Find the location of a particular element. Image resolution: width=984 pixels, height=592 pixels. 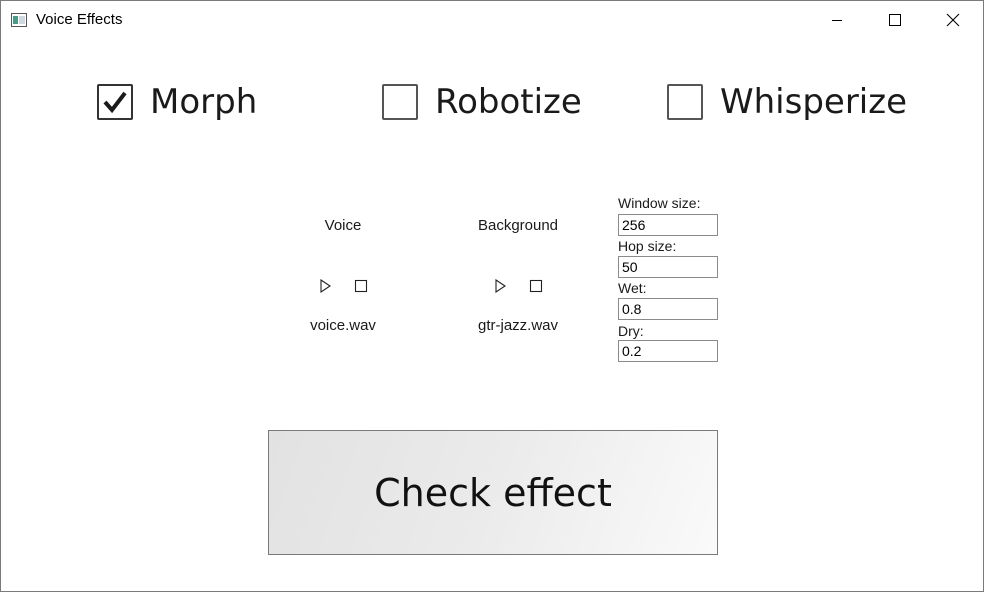

morph-checkbox-box is located at coordinates (115, 102).